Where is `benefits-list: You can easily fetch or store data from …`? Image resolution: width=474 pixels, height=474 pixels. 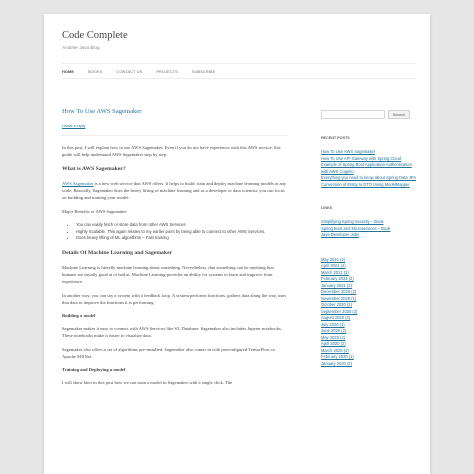 benefits-list: You can easily fetch or store data from … is located at coordinates (175, 232).